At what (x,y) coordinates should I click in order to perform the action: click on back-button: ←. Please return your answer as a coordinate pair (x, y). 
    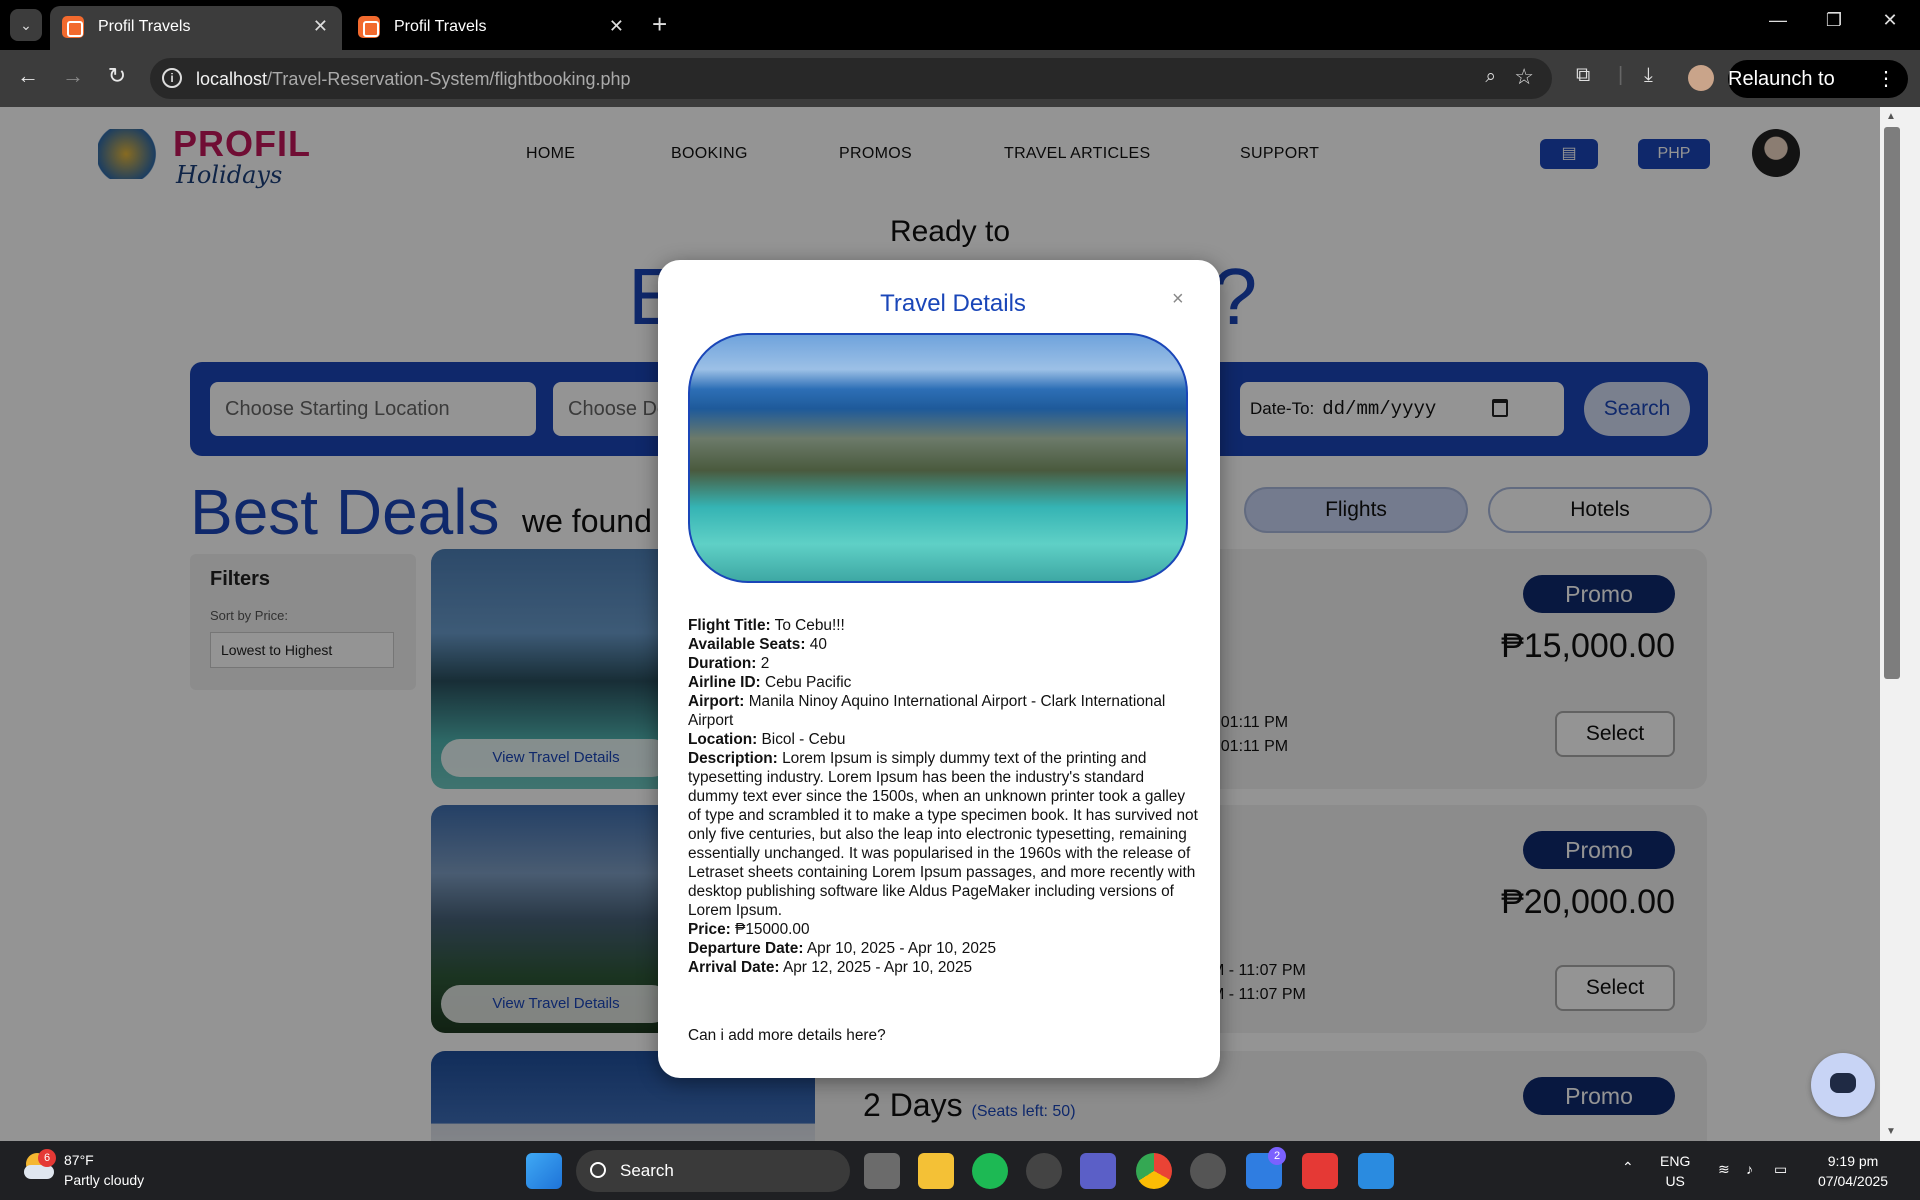
    Looking at the image, I should click on (28, 76).